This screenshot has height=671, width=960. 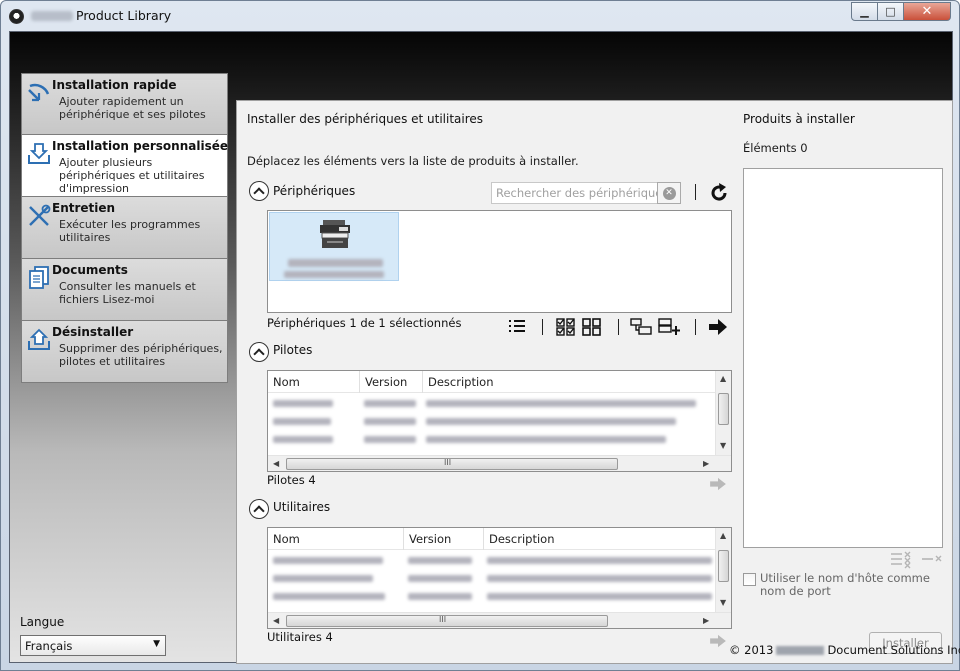 What do you see at coordinates (642, 327) in the screenshot?
I see `network-devices-icon` at bounding box center [642, 327].